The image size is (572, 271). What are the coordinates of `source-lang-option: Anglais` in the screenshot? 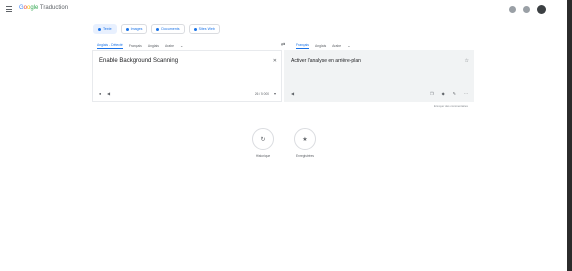 It's located at (153, 46).